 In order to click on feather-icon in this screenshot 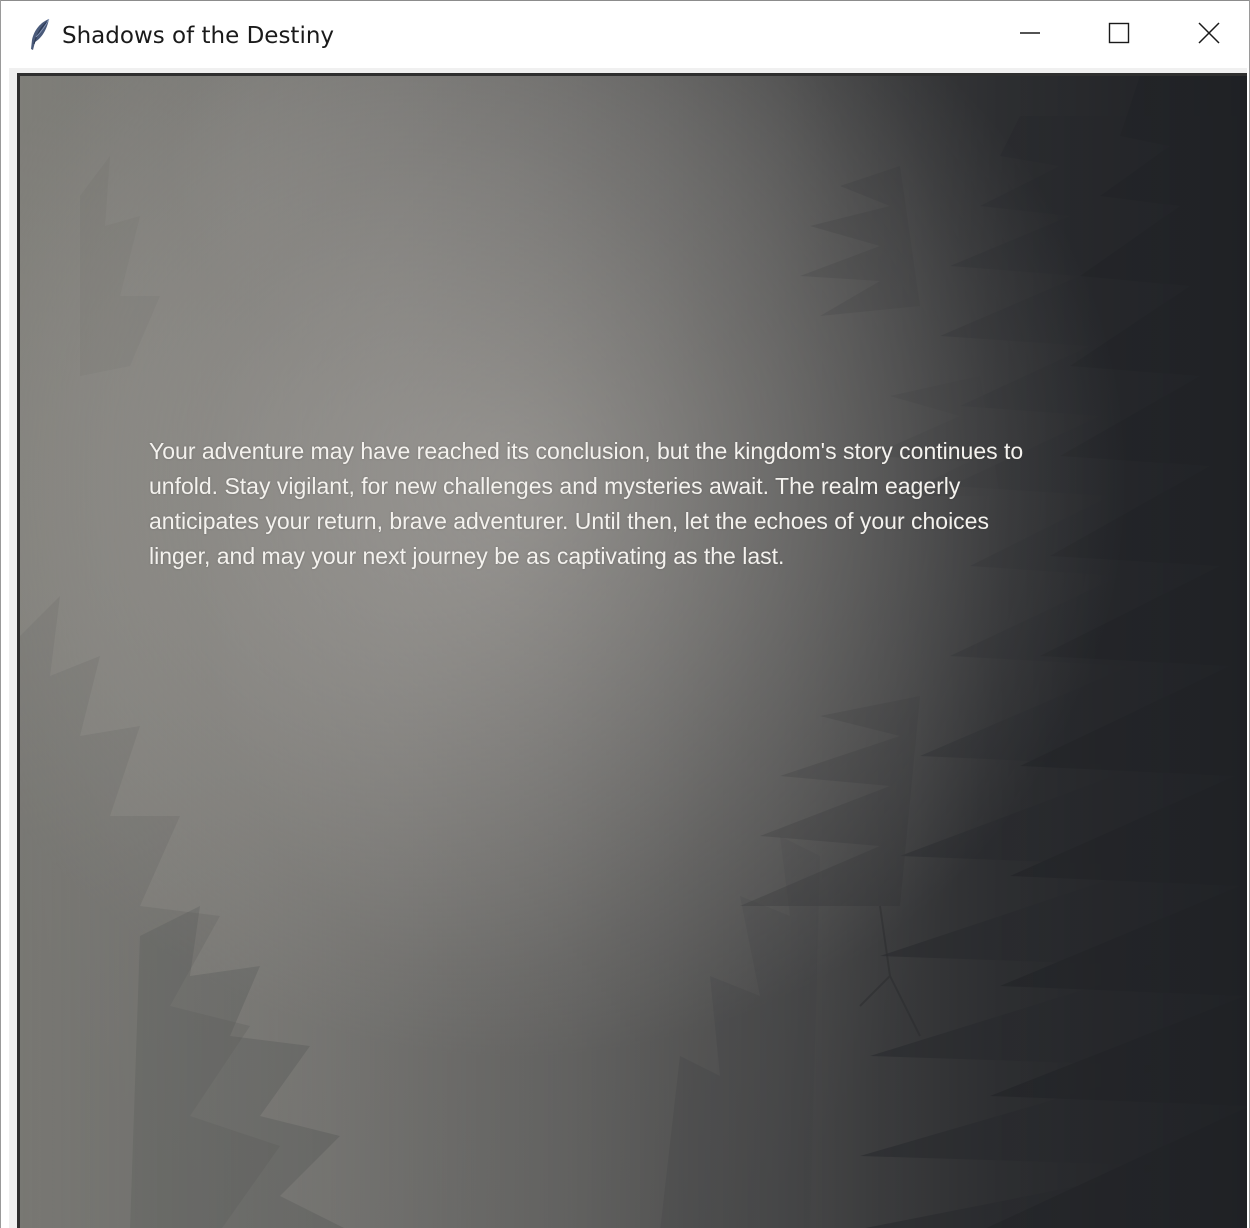, I will do `click(40, 35)`.